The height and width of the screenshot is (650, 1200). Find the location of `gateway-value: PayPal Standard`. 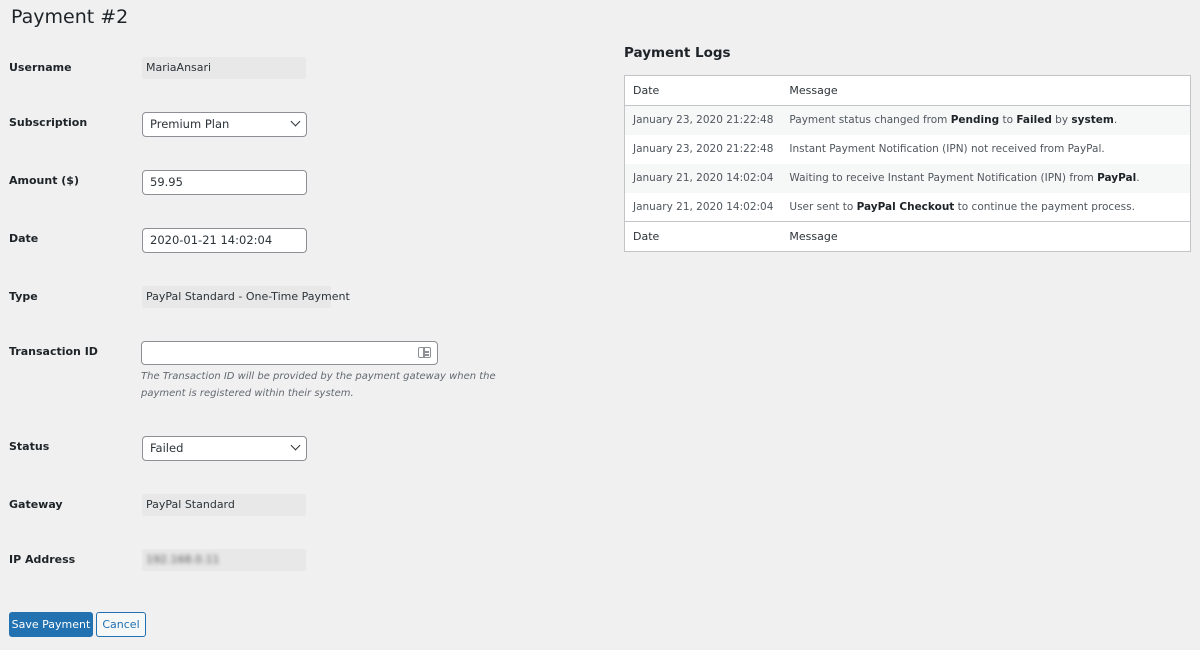

gateway-value: PayPal Standard is located at coordinates (224, 505).